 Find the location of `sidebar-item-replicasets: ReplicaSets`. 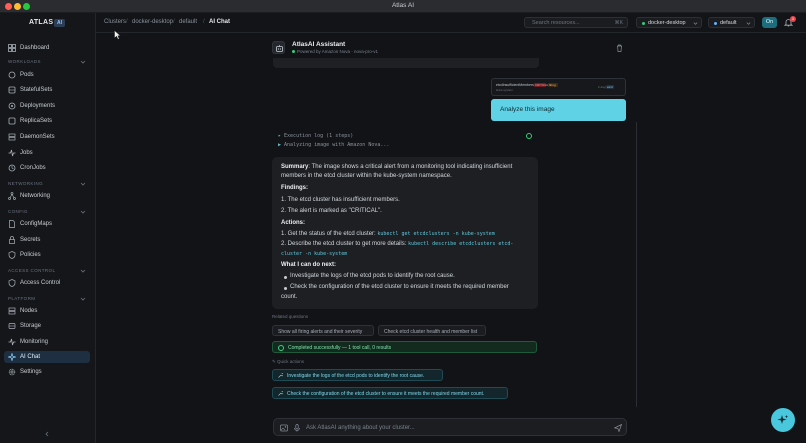

sidebar-item-replicasets: ReplicaSets is located at coordinates (47, 121).